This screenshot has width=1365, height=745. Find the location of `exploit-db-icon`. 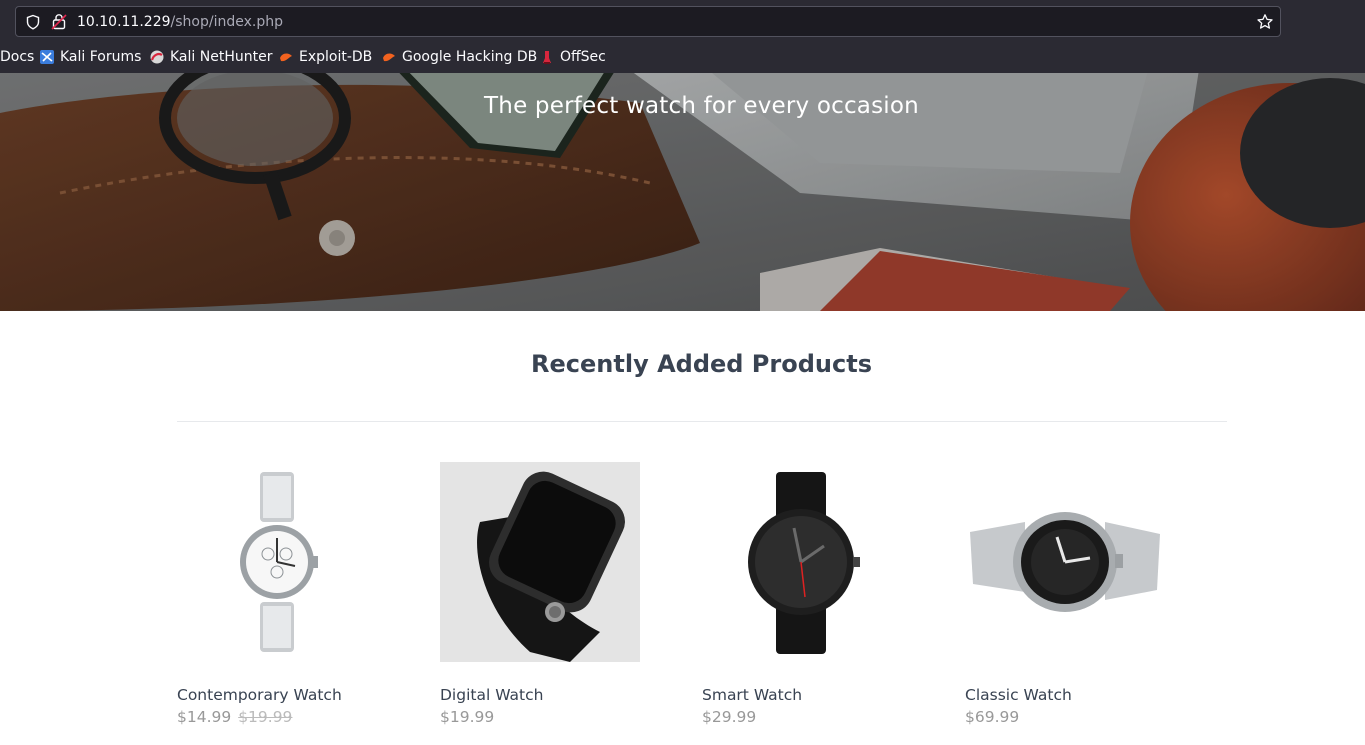

exploit-db-icon is located at coordinates (286, 57).